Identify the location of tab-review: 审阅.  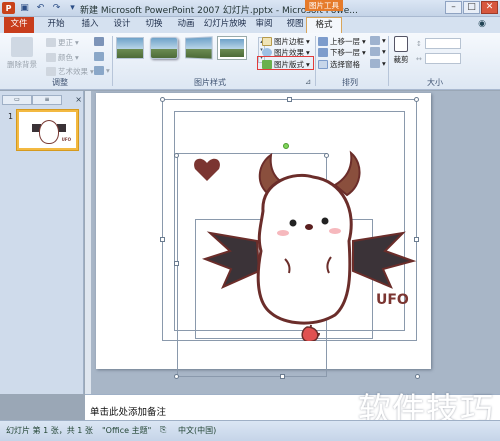
(264, 25).